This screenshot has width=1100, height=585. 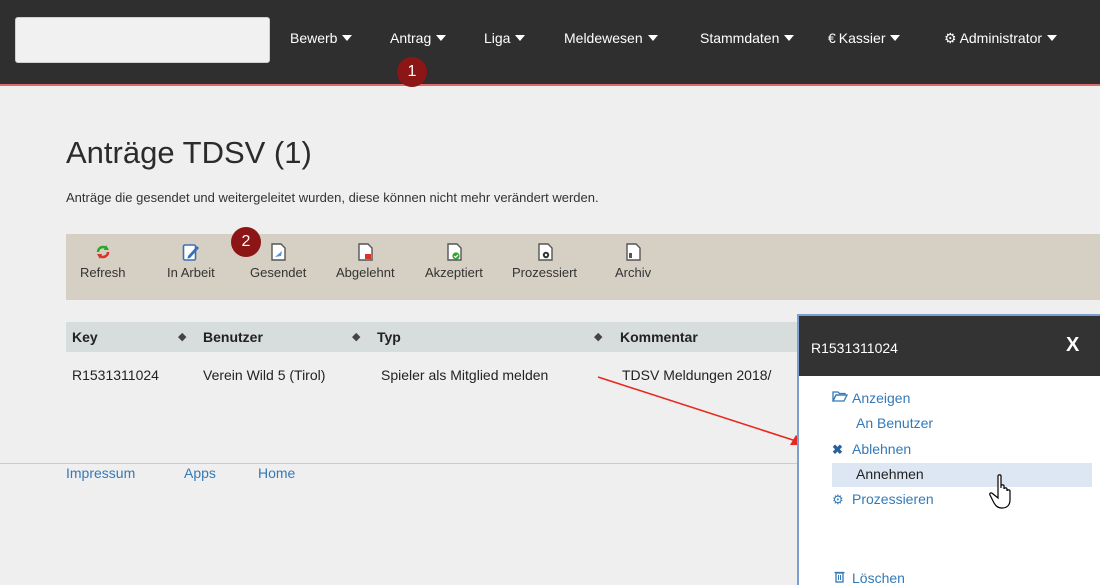 What do you see at coordinates (103, 272) in the screenshot?
I see `refresh-label: Refresh` at bounding box center [103, 272].